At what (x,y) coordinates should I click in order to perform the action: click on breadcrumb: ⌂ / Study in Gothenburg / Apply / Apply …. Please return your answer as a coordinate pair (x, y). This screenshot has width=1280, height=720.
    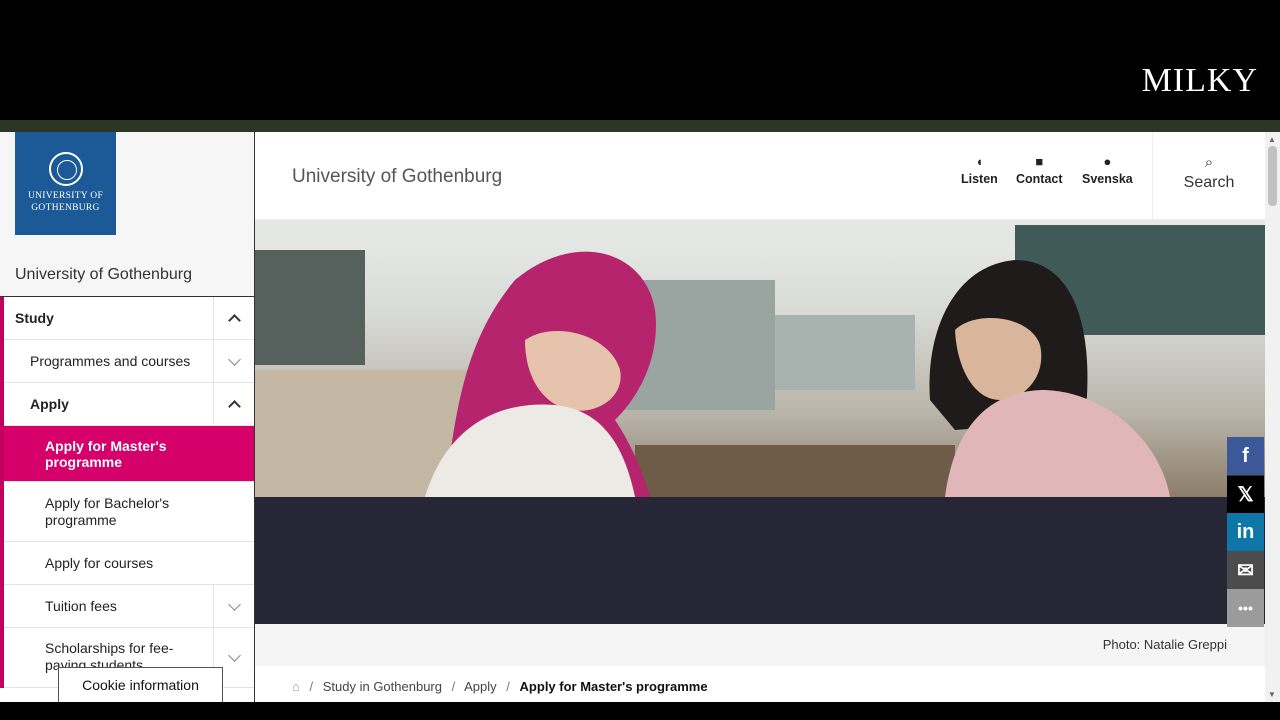
    Looking at the image, I should click on (500, 686).